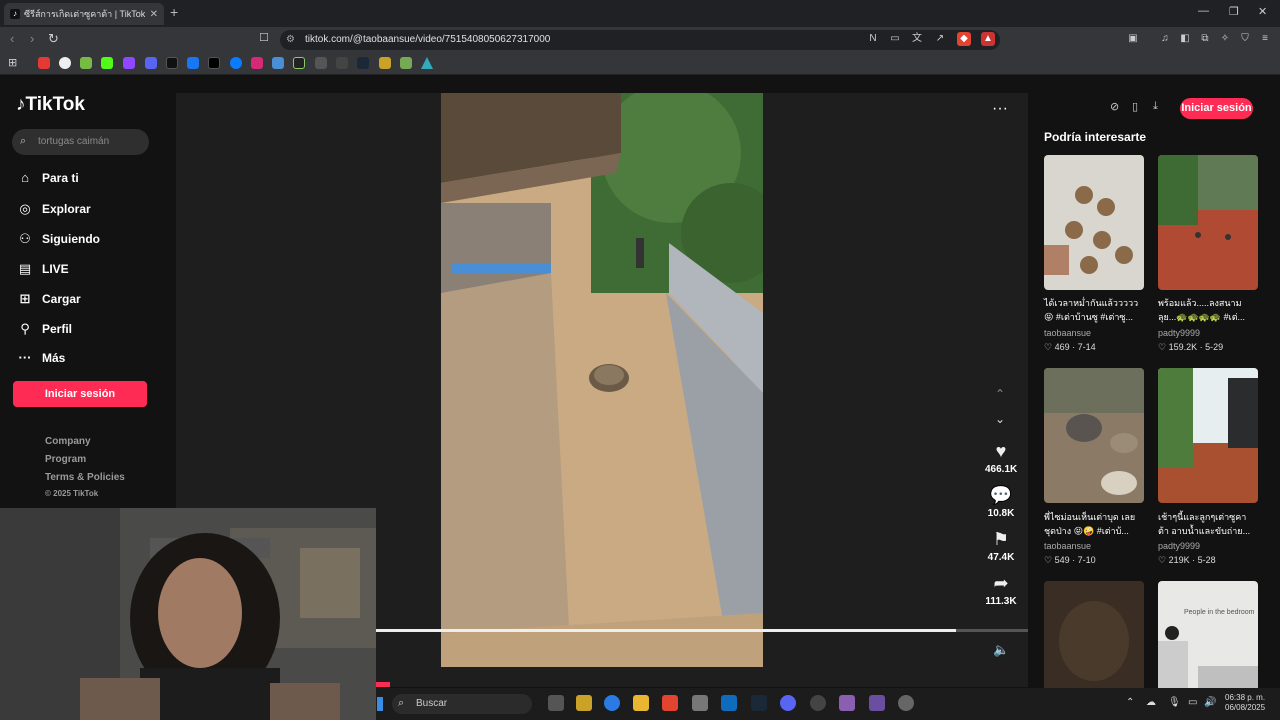 This screenshot has width=1280, height=720. Describe the element at coordinates (1001, 502) in the screenshot. I see `comment-button: 💬 10.8K` at that location.